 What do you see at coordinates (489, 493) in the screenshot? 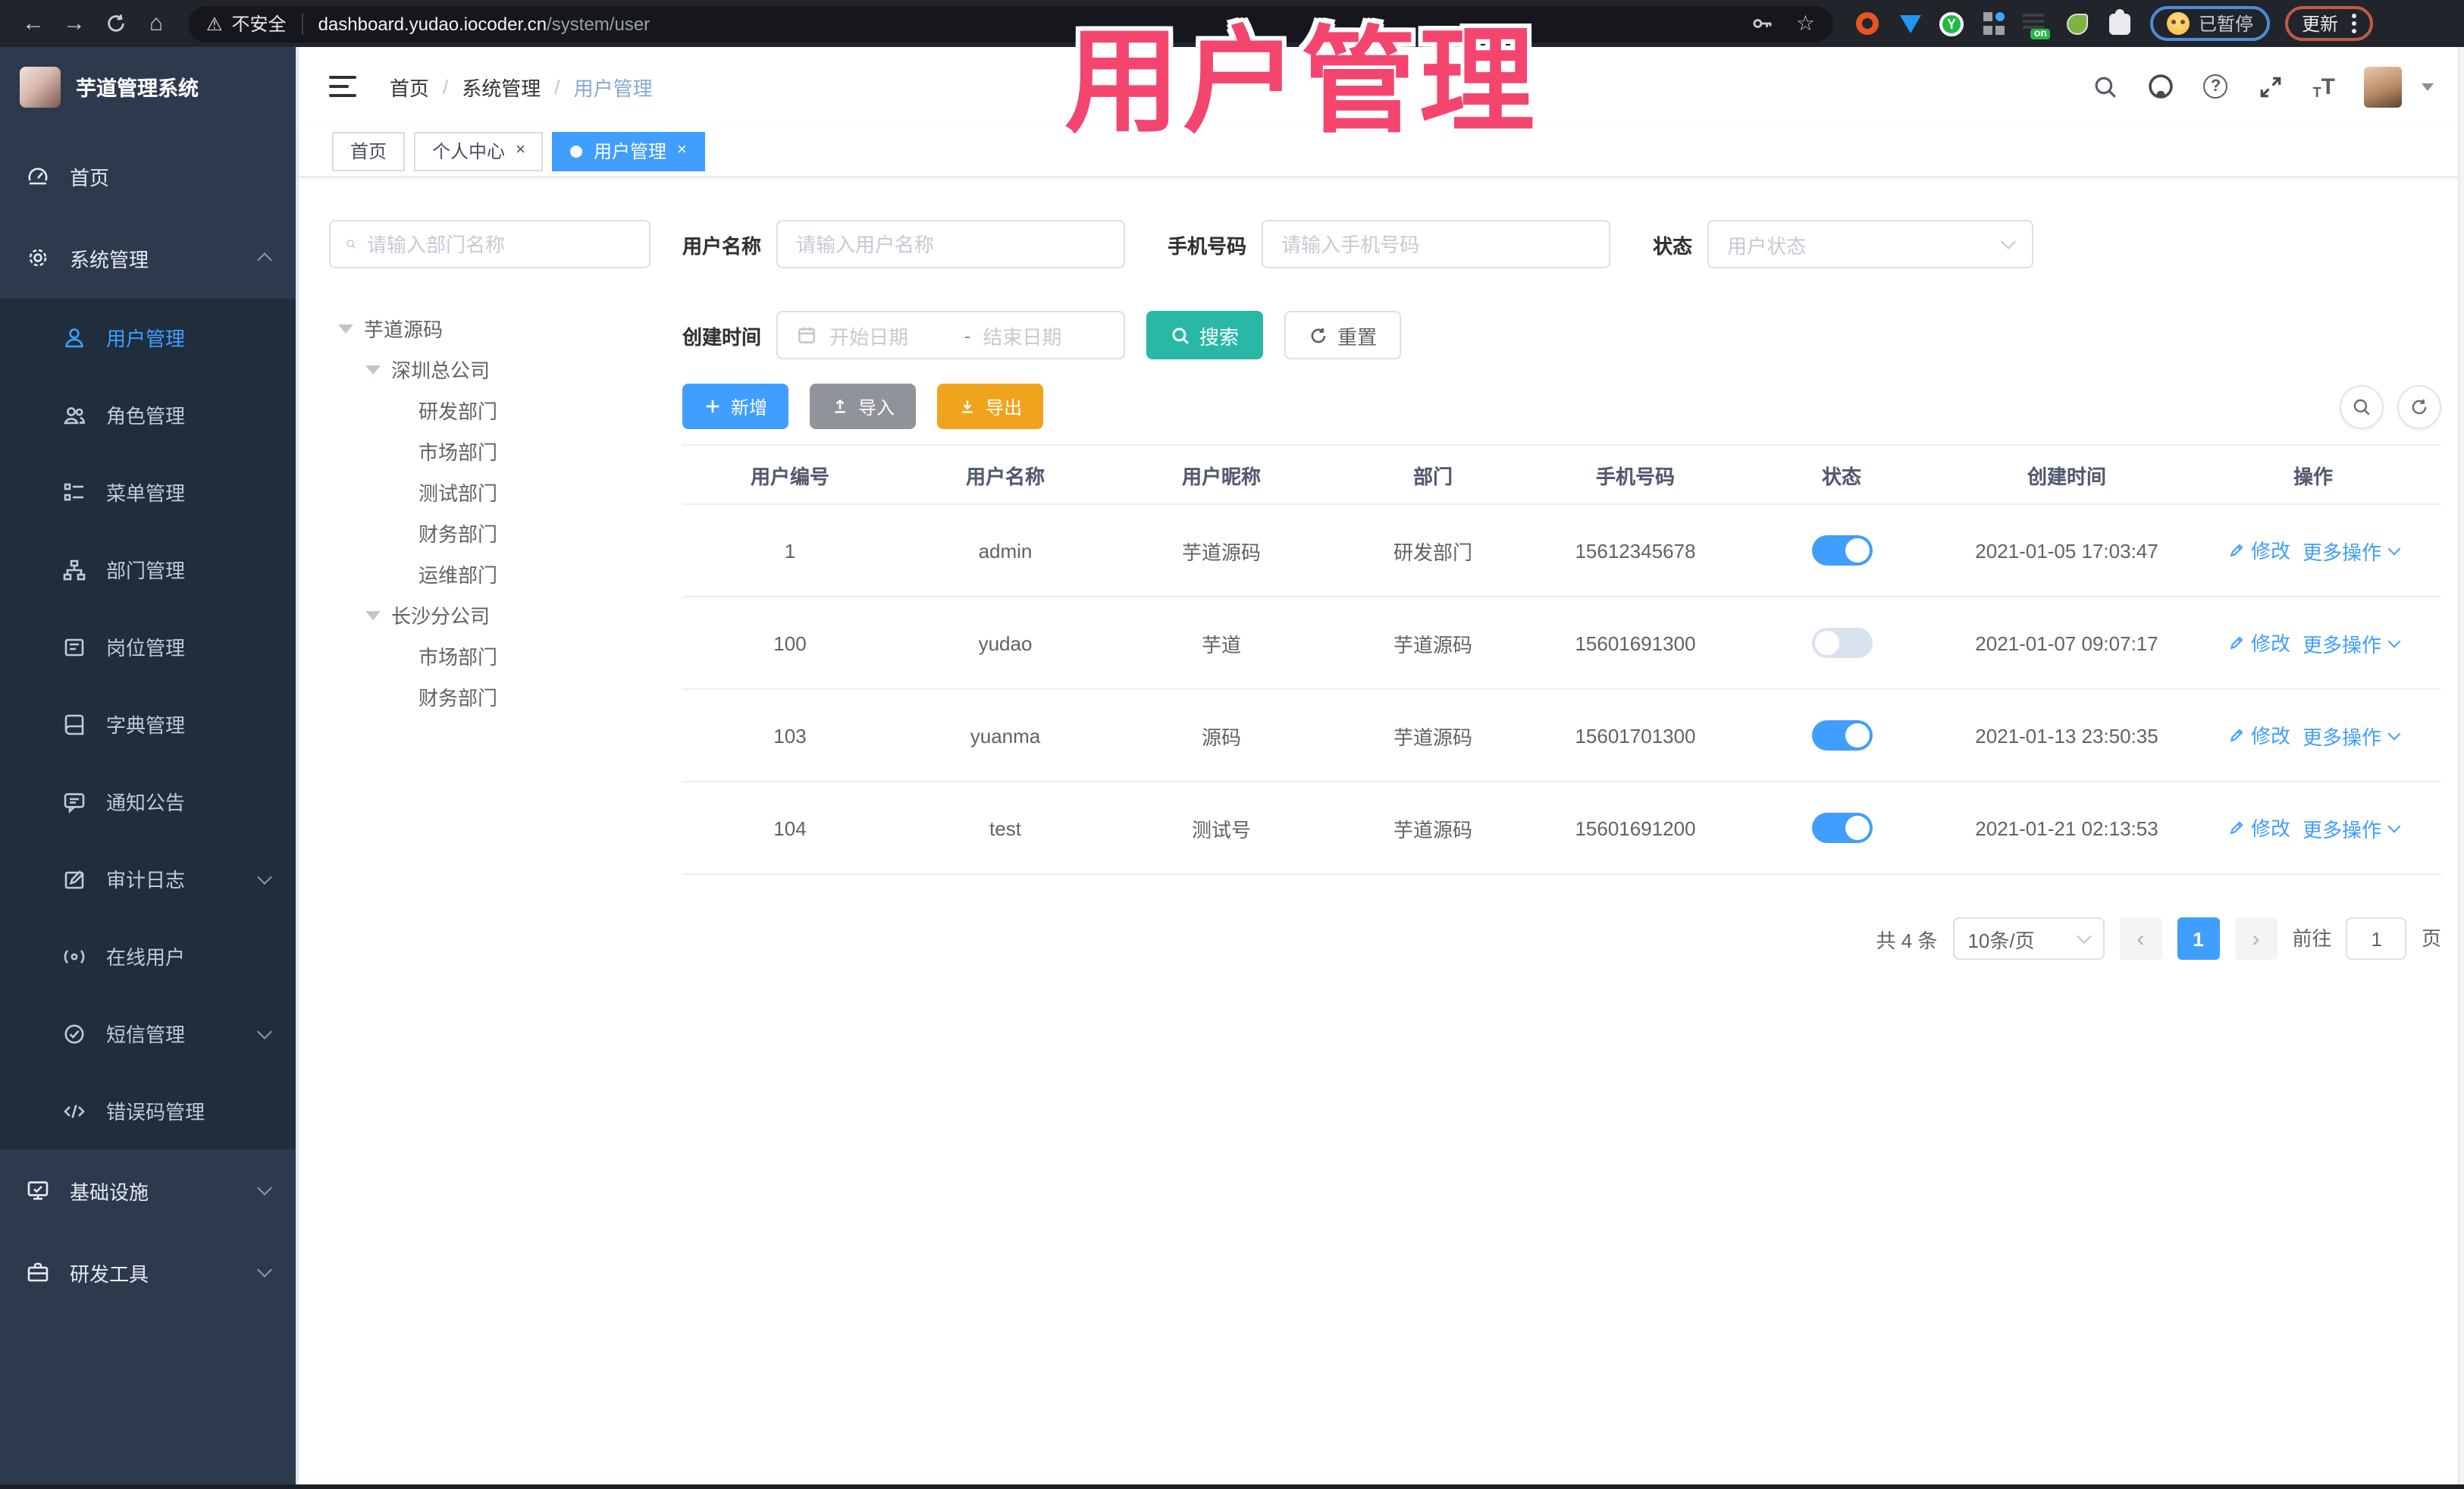
I see `tree-node: 测试部门` at bounding box center [489, 493].